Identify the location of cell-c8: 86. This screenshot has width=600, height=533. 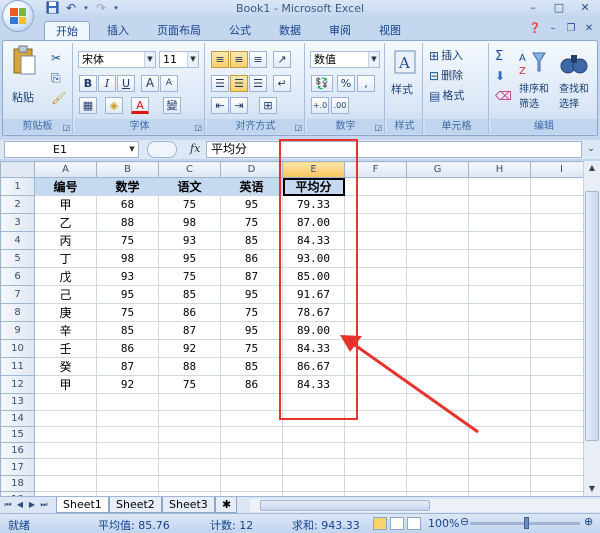
(189, 313).